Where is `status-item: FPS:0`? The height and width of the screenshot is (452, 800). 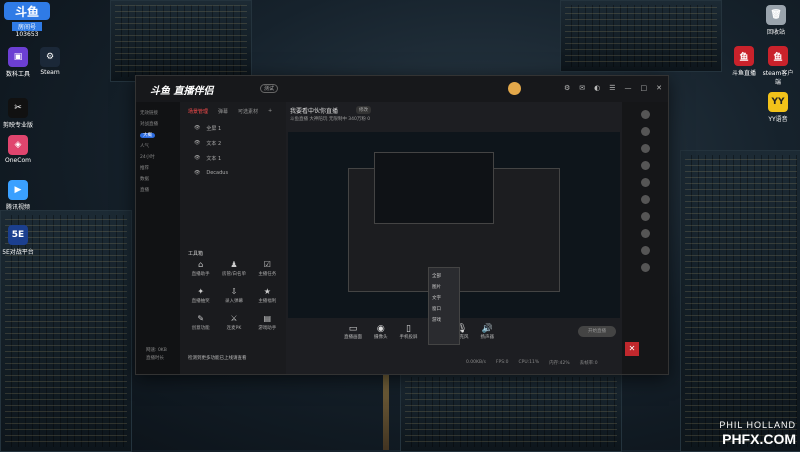 status-item: FPS:0 is located at coordinates (502, 362).